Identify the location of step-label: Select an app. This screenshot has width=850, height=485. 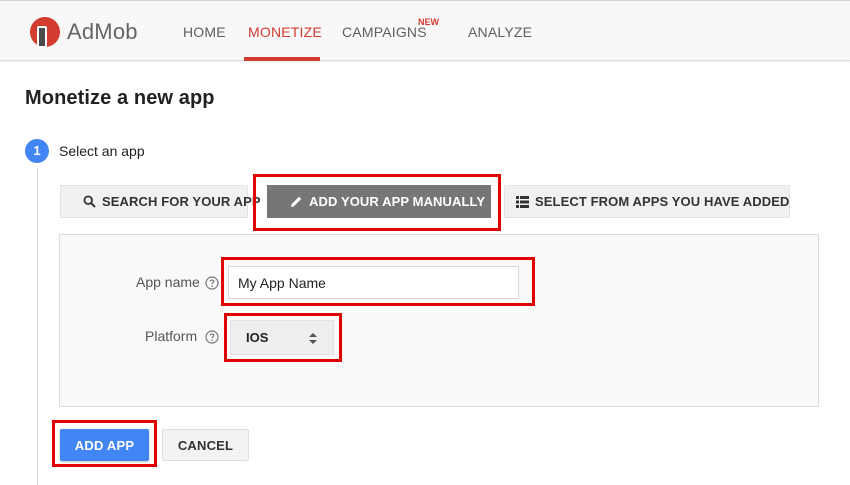
(102, 151).